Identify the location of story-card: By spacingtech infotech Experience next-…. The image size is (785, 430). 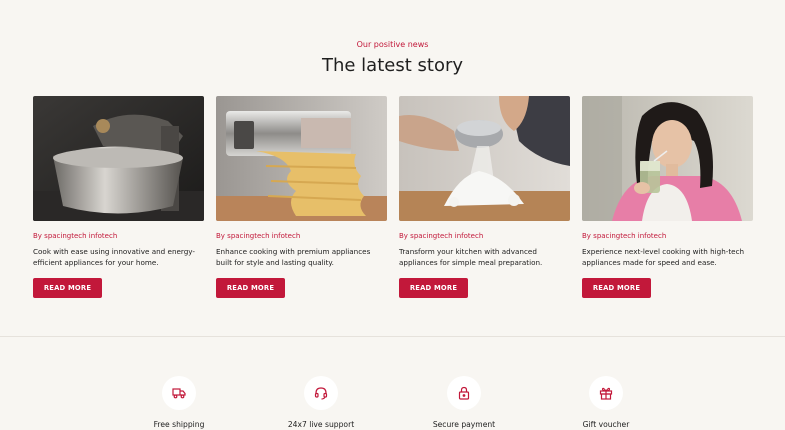
(667, 197).